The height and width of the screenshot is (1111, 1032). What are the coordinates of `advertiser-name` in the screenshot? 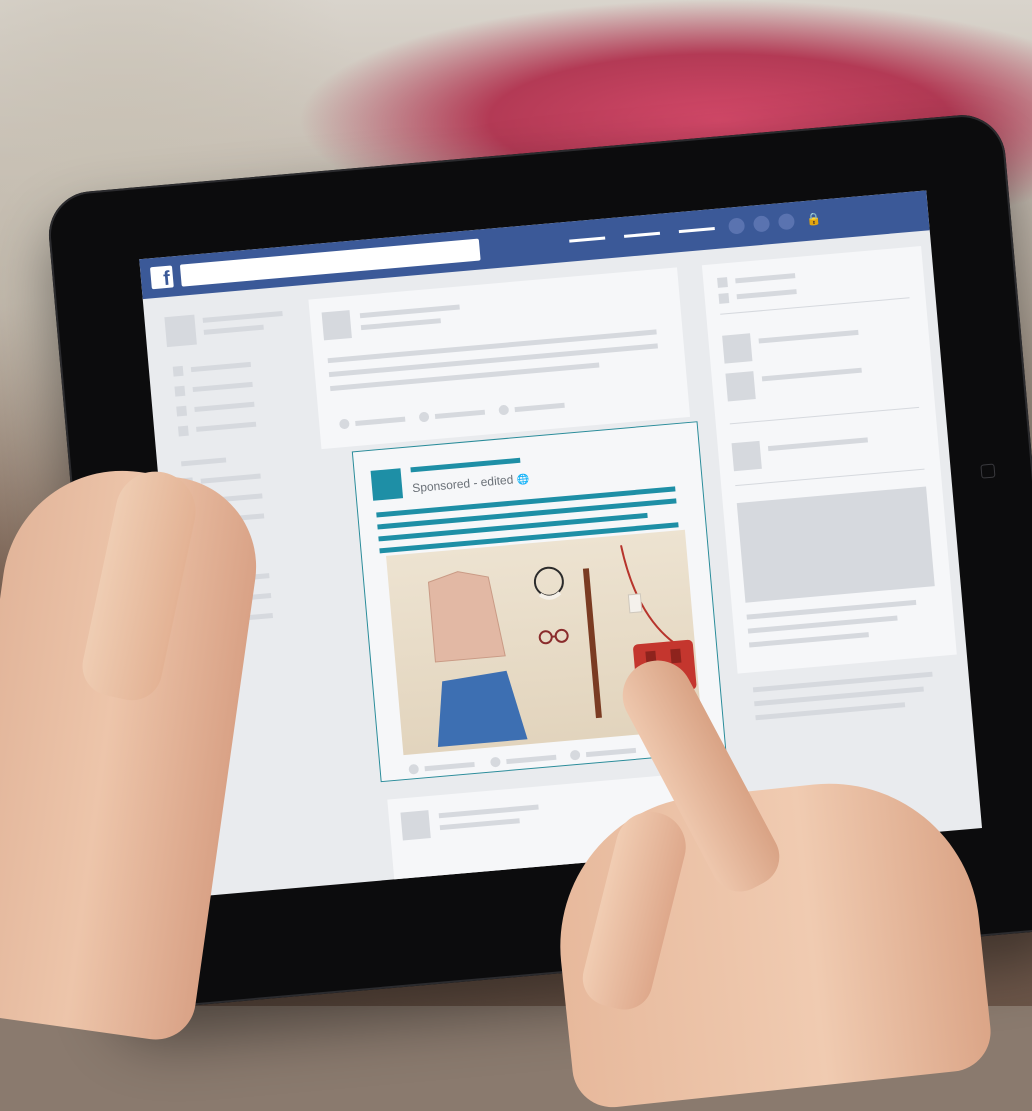 It's located at (465, 465).